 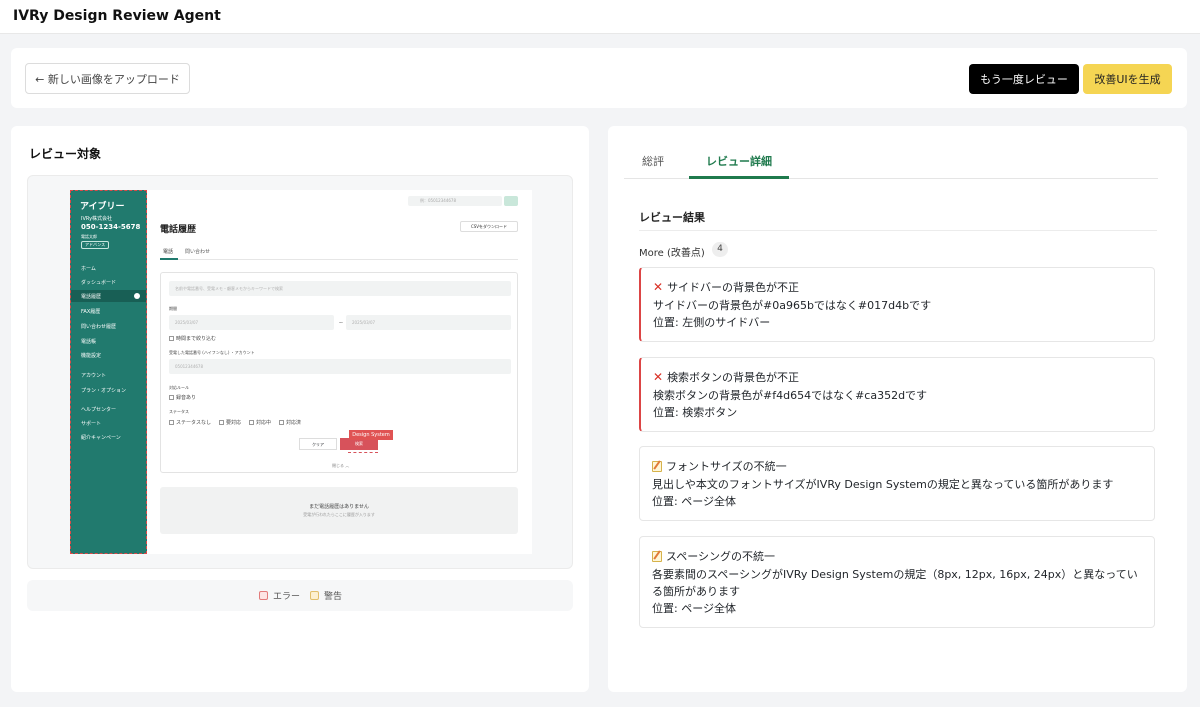 What do you see at coordinates (672, 253) in the screenshot?
I see `improvements-label: More (改善点)` at bounding box center [672, 253].